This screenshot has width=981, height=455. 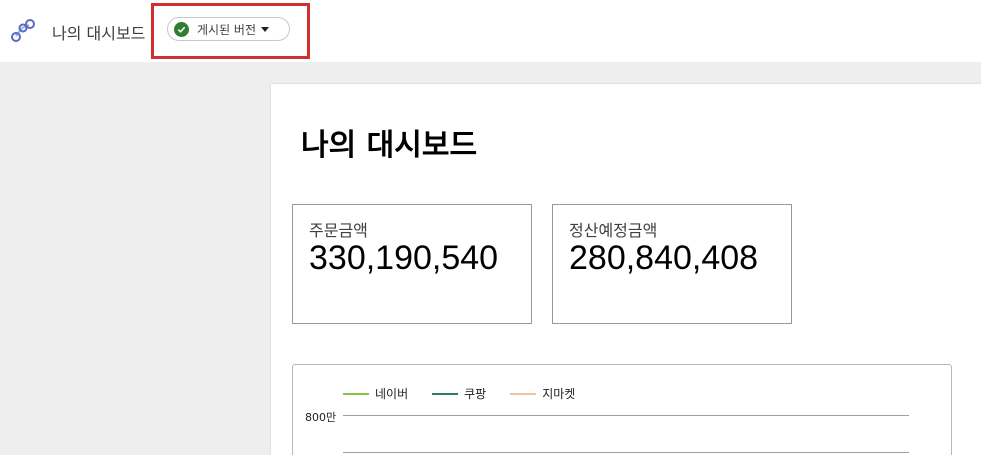 What do you see at coordinates (622, 409) in the screenshot?
I see `line-chart: 네이버 쿠팡 지마켓 800만` at bounding box center [622, 409].